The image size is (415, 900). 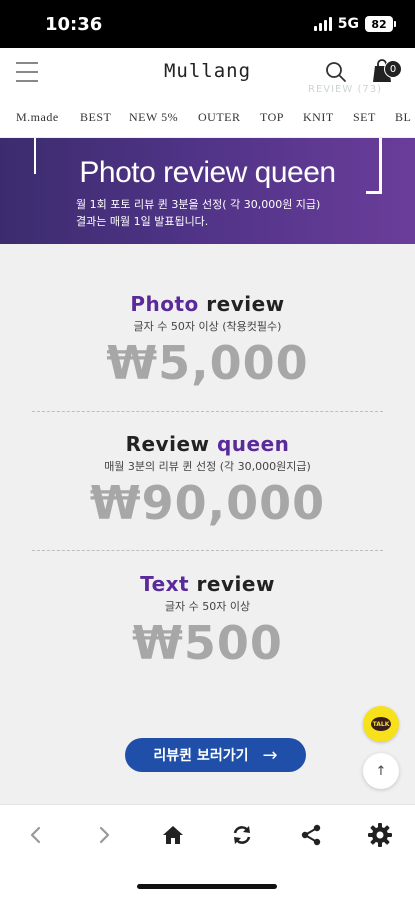 I want to click on banner-subtitle-1: 월 1회 포토 리뷰 퀸 3분을 선정( 각 30,000원 지급), so click(x=198, y=204).